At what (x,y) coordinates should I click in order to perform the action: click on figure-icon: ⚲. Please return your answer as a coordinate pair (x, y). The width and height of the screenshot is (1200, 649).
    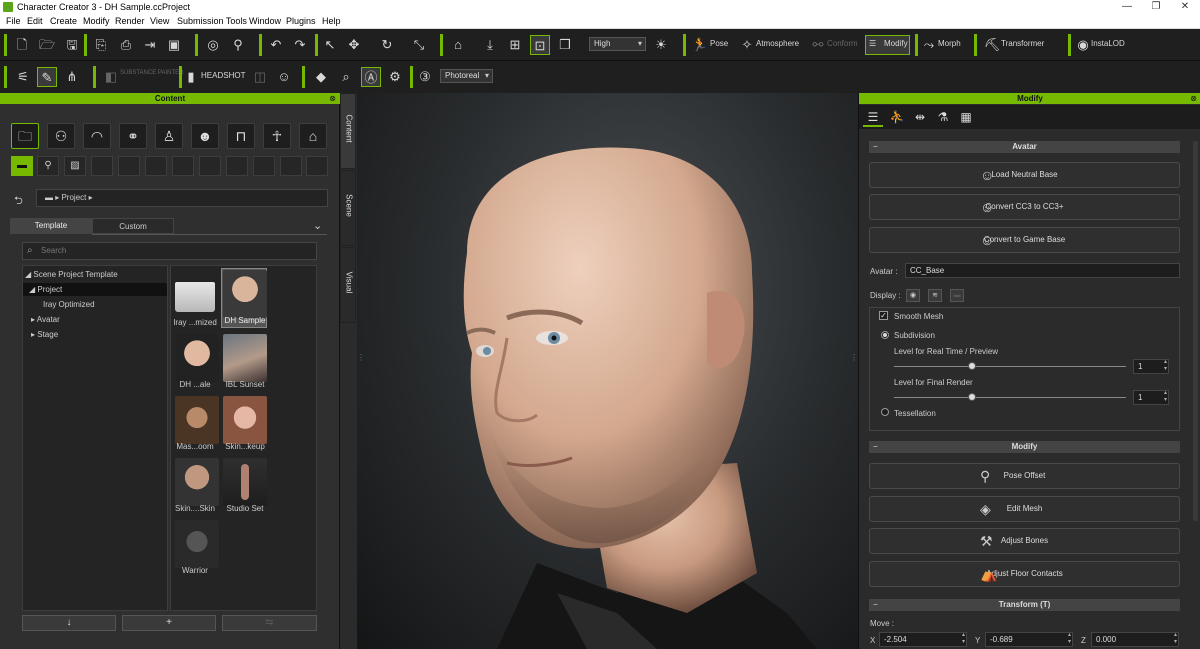
    Looking at the image, I should click on (238, 45).